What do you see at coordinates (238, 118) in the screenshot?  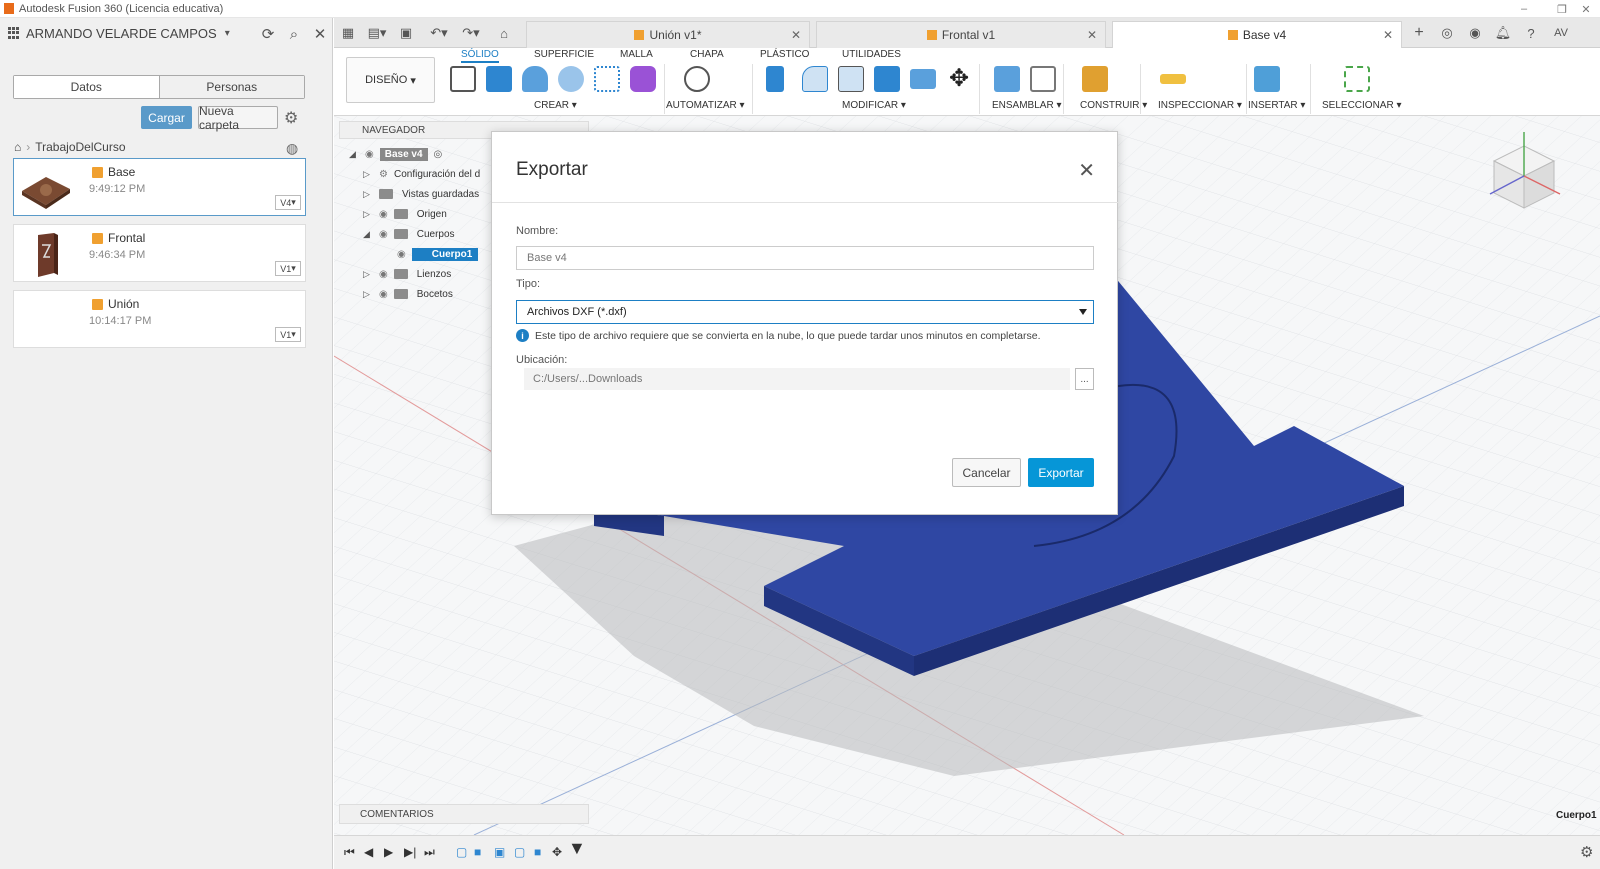 I see `new-folder-button: Nueva carpeta` at bounding box center [238, 118].